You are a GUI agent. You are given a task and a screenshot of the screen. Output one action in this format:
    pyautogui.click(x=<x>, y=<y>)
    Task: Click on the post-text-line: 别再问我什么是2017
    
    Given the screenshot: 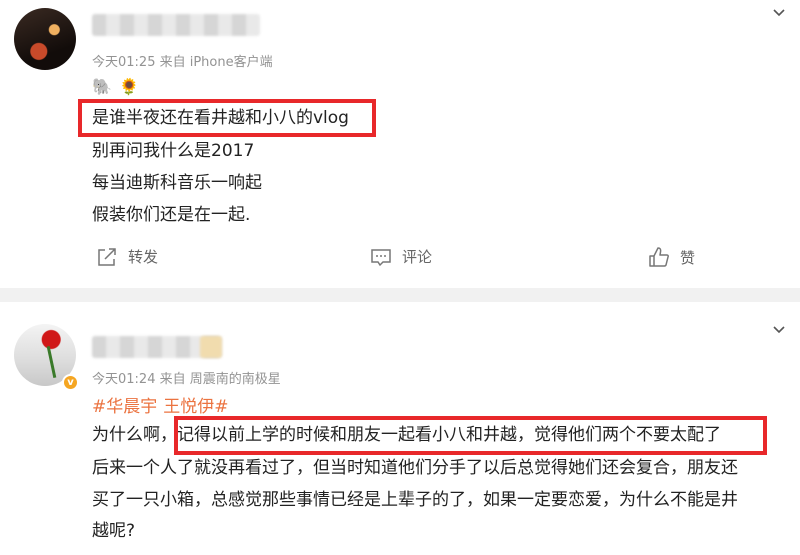 What is the action you would take?
    pyautogui.click(x=173, y=151)
    